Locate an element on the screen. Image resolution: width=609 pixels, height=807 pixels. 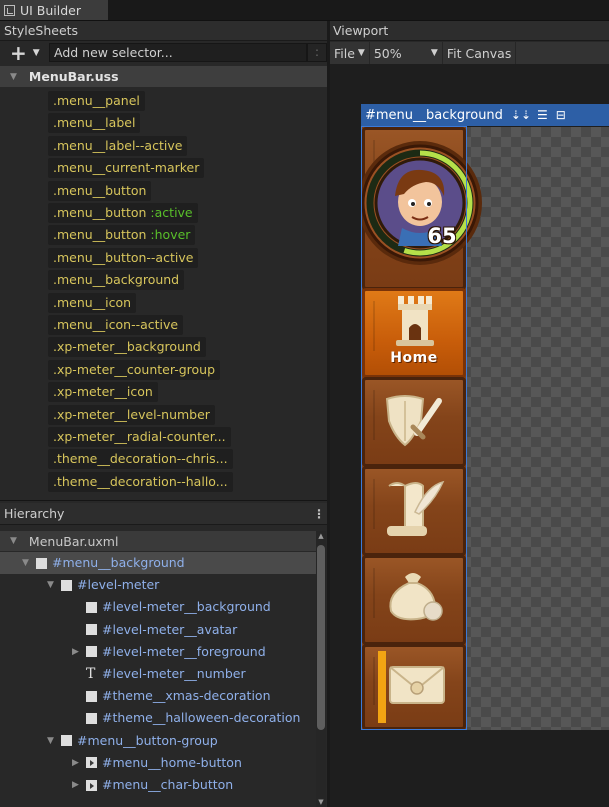
tab-ui-builder: UI Builder is located at coordinates (54, 10).